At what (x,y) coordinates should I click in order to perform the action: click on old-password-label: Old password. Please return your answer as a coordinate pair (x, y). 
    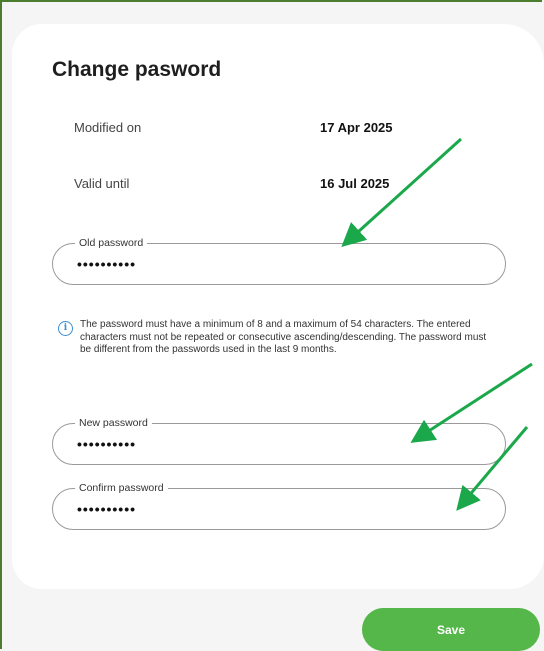
    Looking at the image, I should click on (111, 243).